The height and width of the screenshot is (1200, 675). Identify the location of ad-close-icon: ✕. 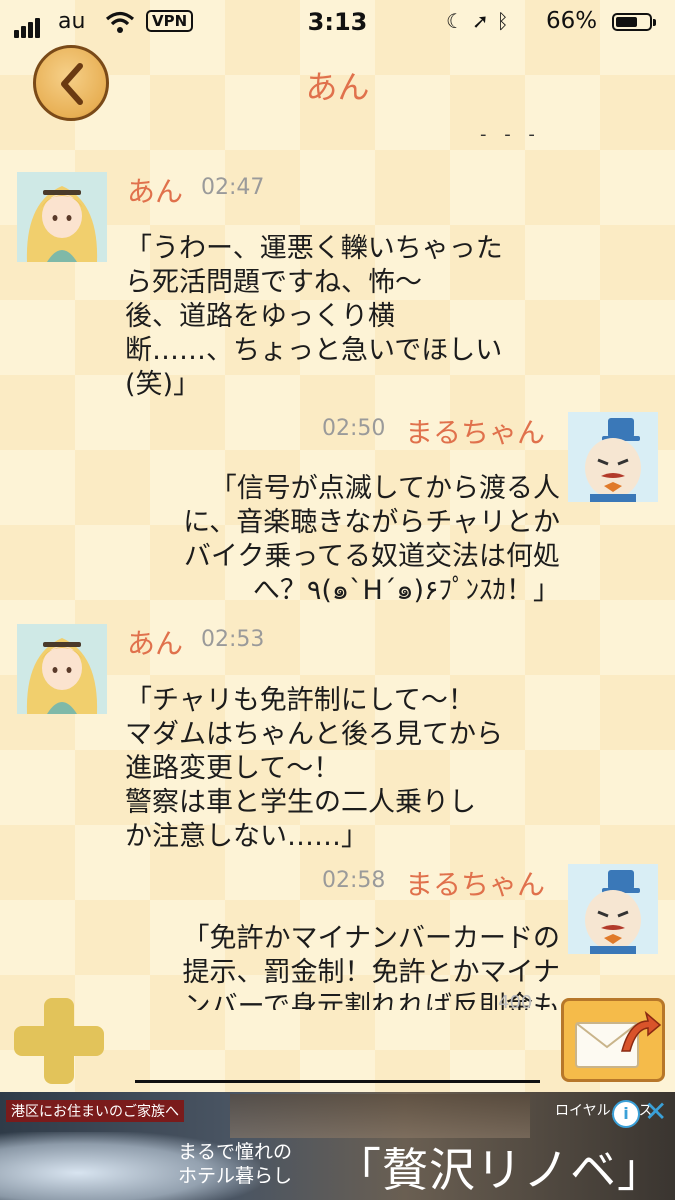
(655, 1112).